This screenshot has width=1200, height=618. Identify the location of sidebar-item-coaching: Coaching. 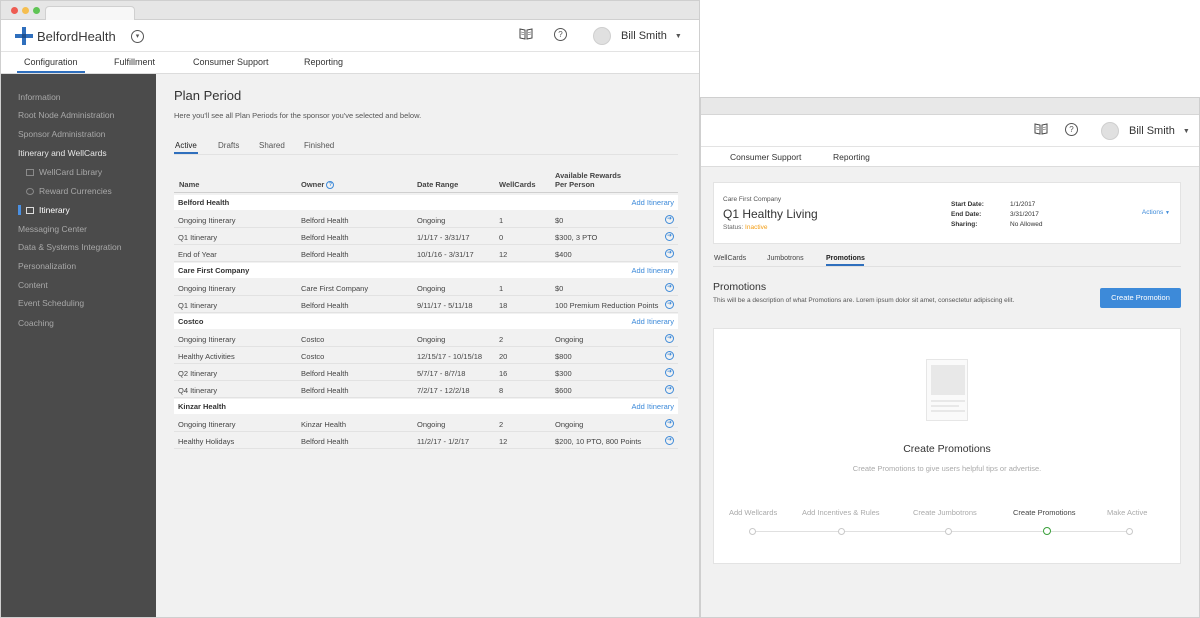
(36, 323).